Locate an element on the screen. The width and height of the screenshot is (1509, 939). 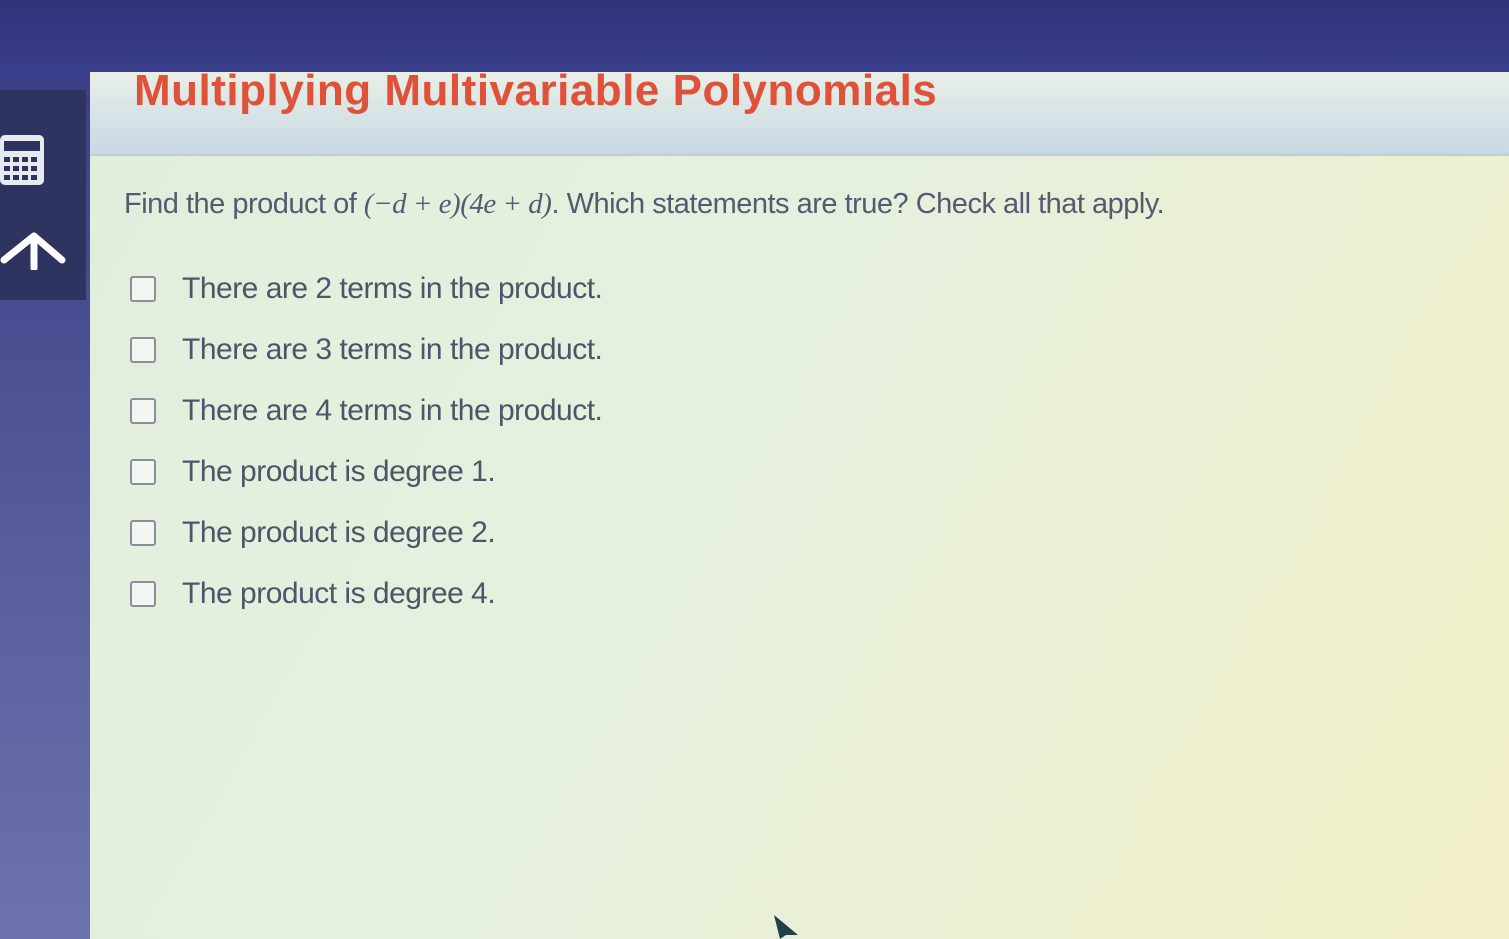
back-arrow-icon is located at coordinates (33, 250).